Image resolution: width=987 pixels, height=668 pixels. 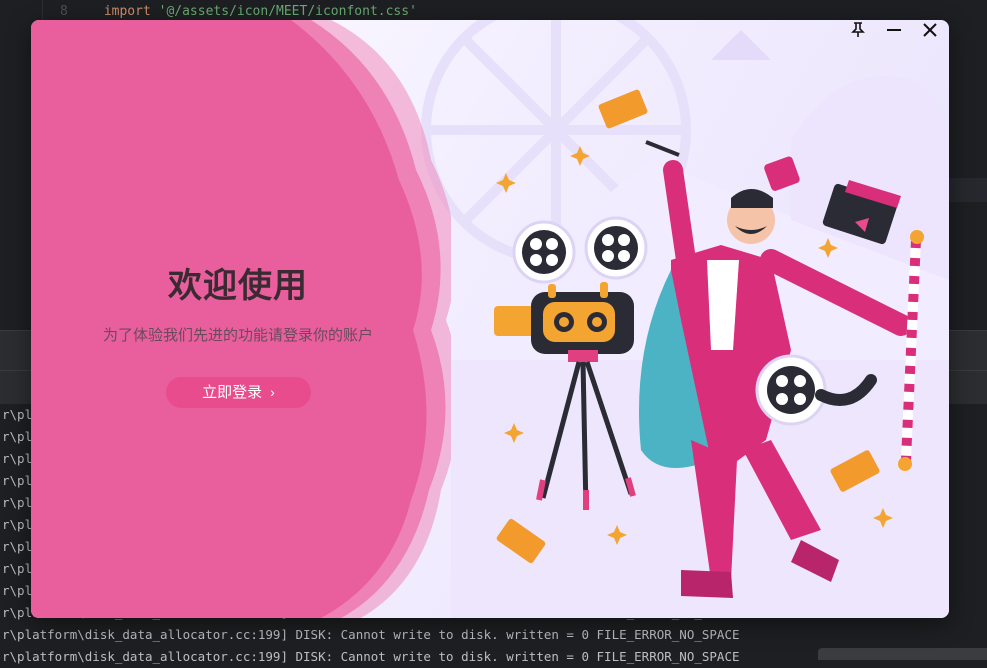 I want to click on code-string: '@/assets/icon/MEET/iconfont.css', so click(x=287, y=11).